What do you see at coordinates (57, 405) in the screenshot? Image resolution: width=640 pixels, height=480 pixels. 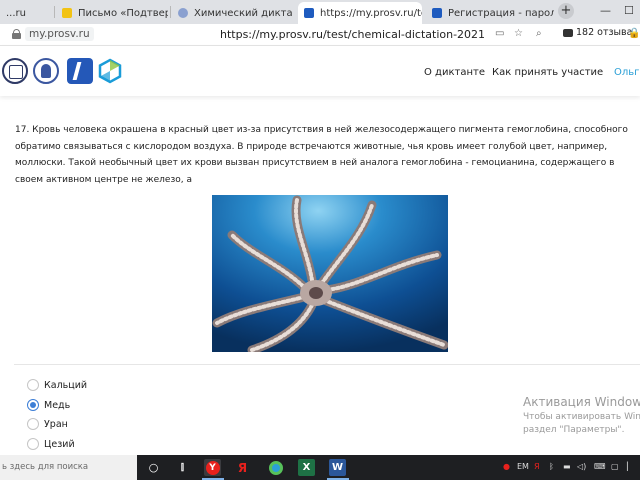 I see `option-label: Медь` at bounding box center [57, 405].